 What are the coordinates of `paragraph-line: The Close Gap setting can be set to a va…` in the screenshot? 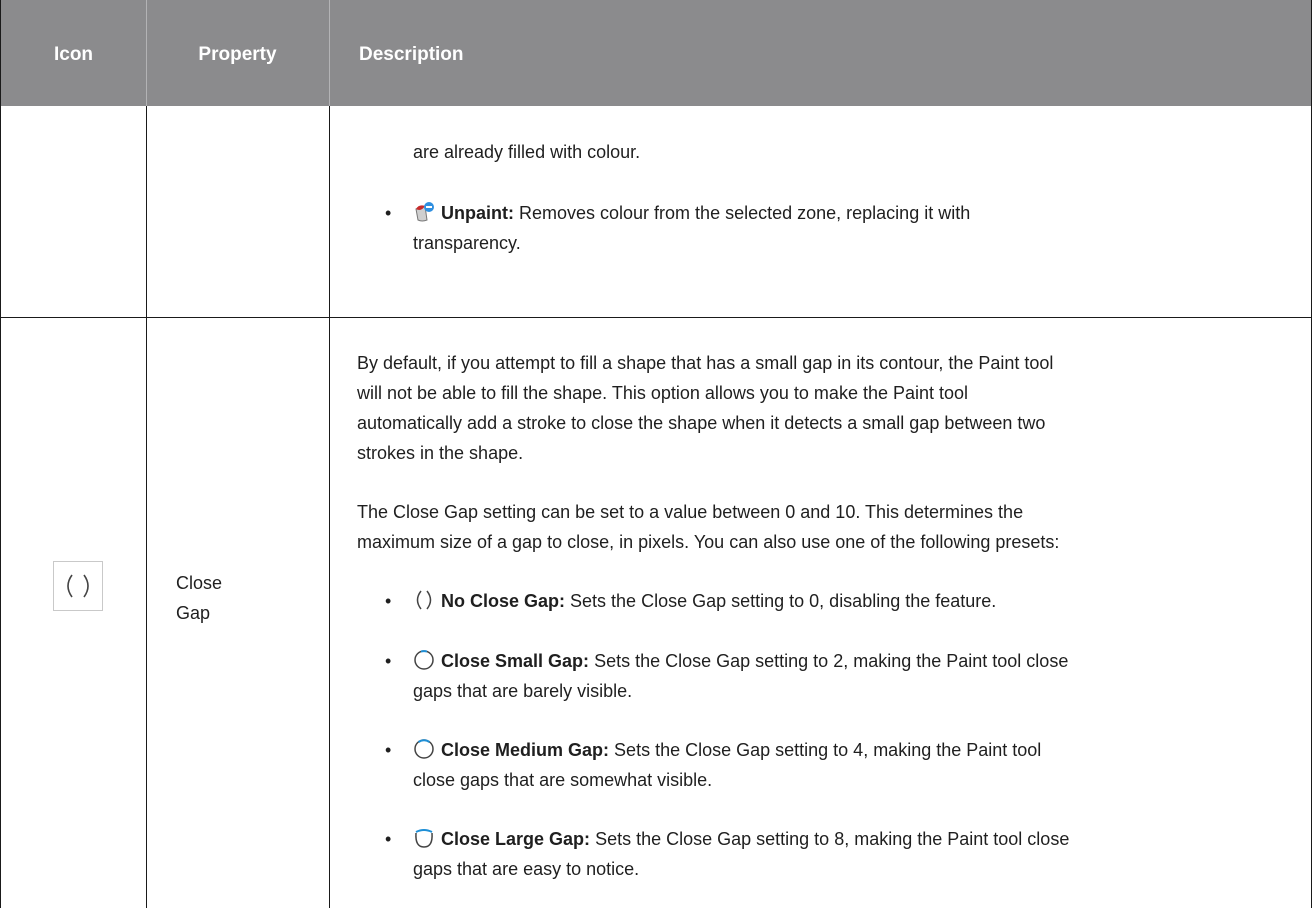 It's located at (690, 512).